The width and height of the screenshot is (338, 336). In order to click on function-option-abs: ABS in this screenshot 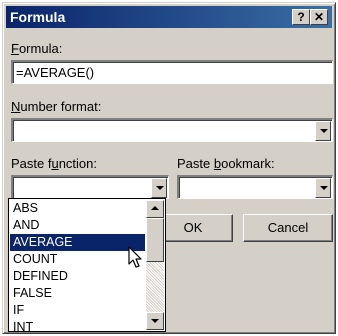, I will do `click(77, 208)`.